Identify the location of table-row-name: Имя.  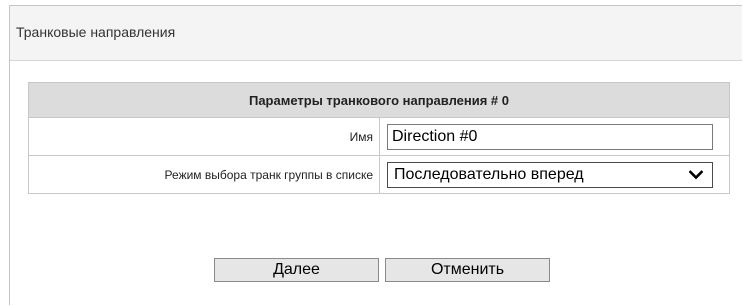
(379, 136).